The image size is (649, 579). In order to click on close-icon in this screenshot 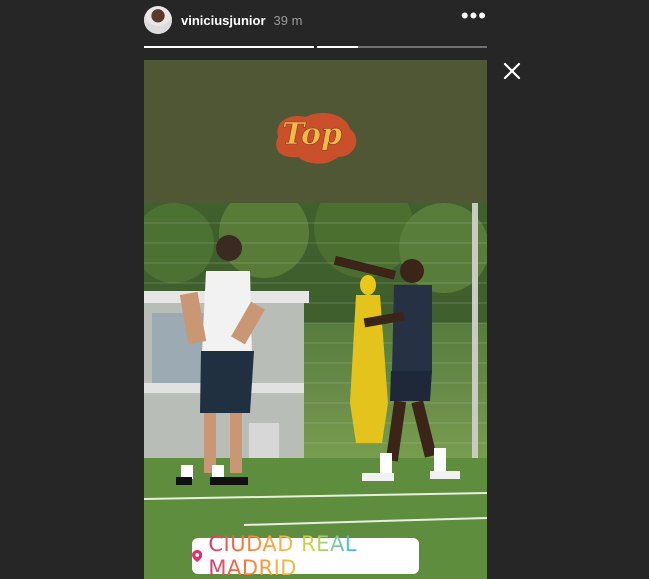, I will do `click(512, 71)`.